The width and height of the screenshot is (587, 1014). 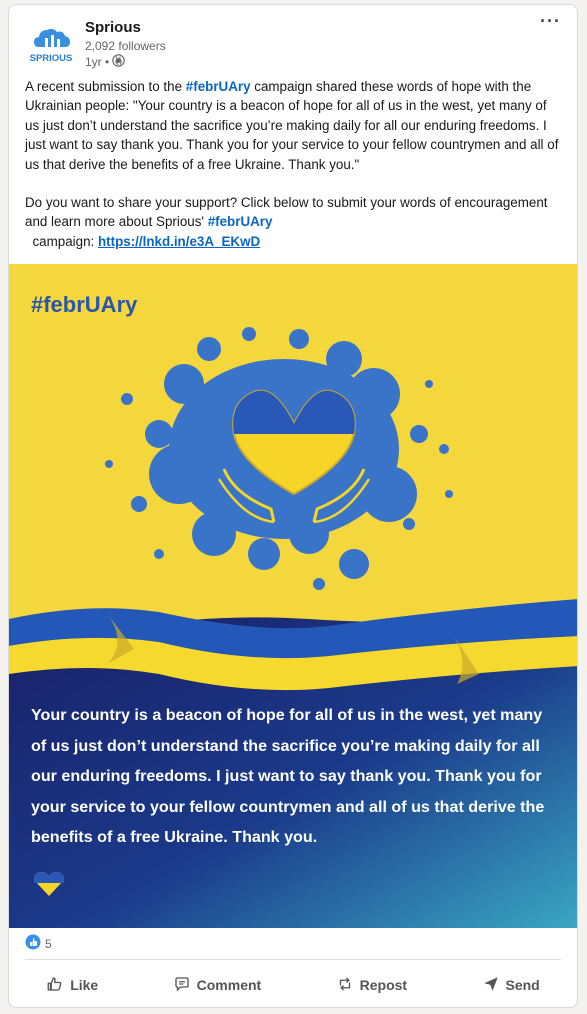 What do you see at coordinates (125, 46) in the screenshot?
I see `follower-count: 2,092 followers` at bounding box center [125, 46].